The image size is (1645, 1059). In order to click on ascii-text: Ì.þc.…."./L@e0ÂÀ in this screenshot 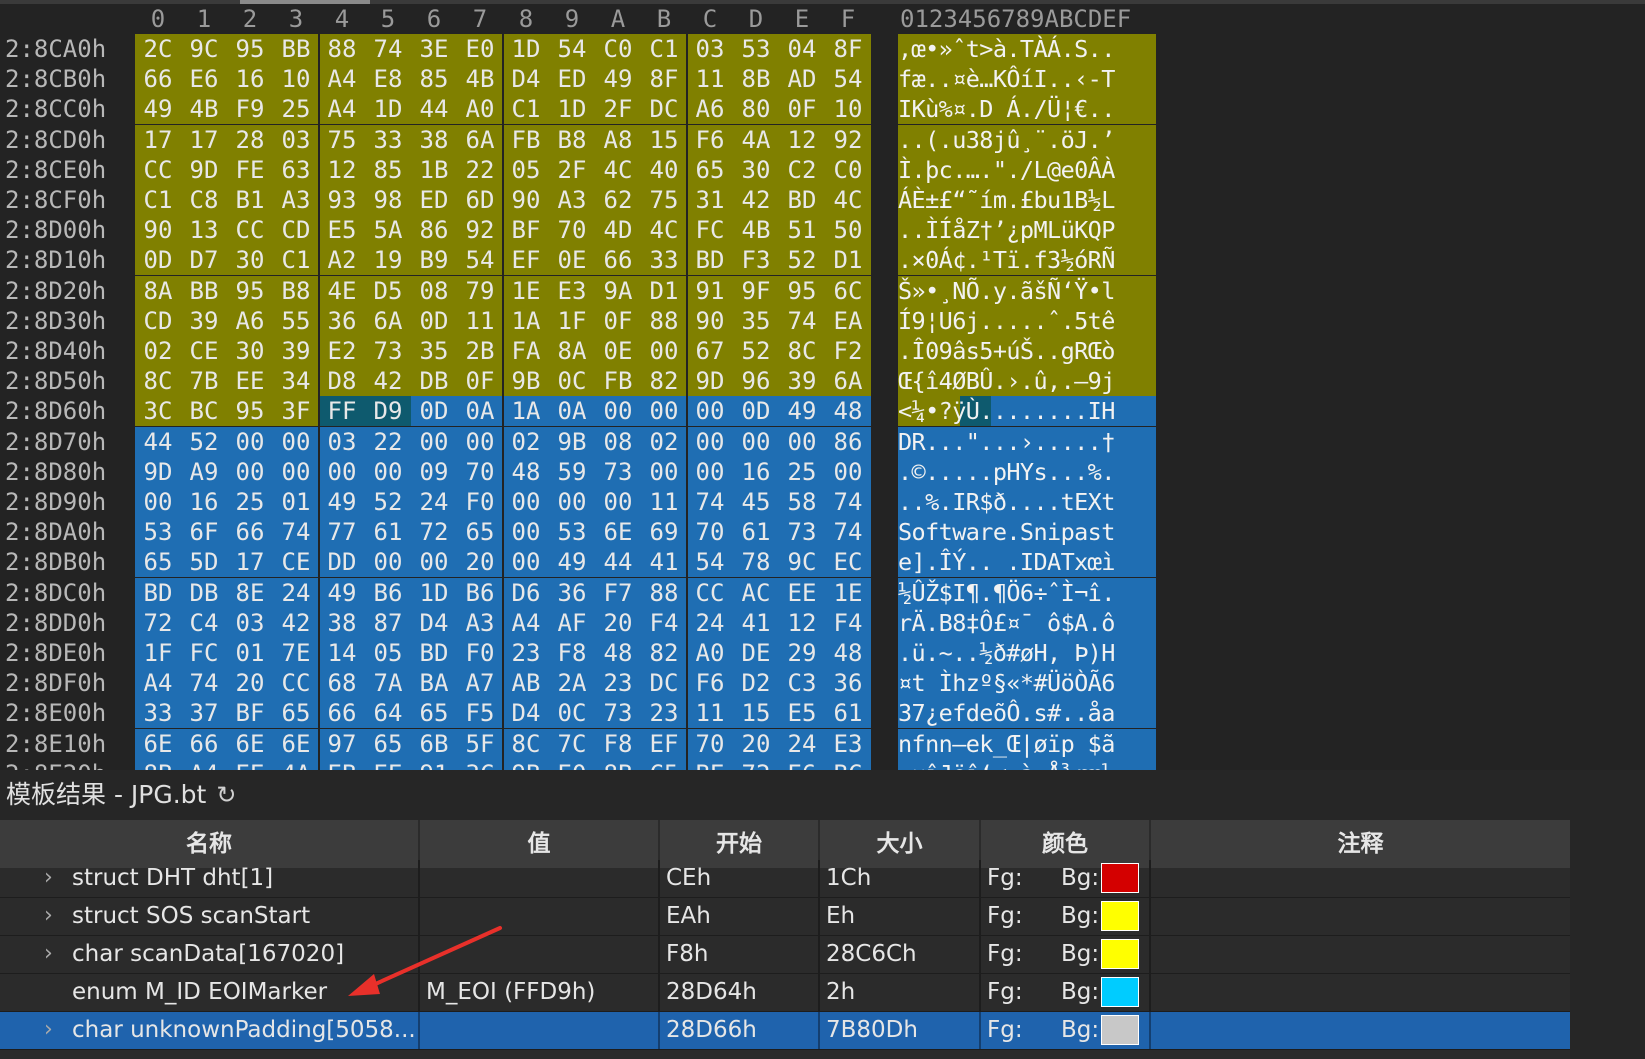, I will do `click(1027, 169)`.